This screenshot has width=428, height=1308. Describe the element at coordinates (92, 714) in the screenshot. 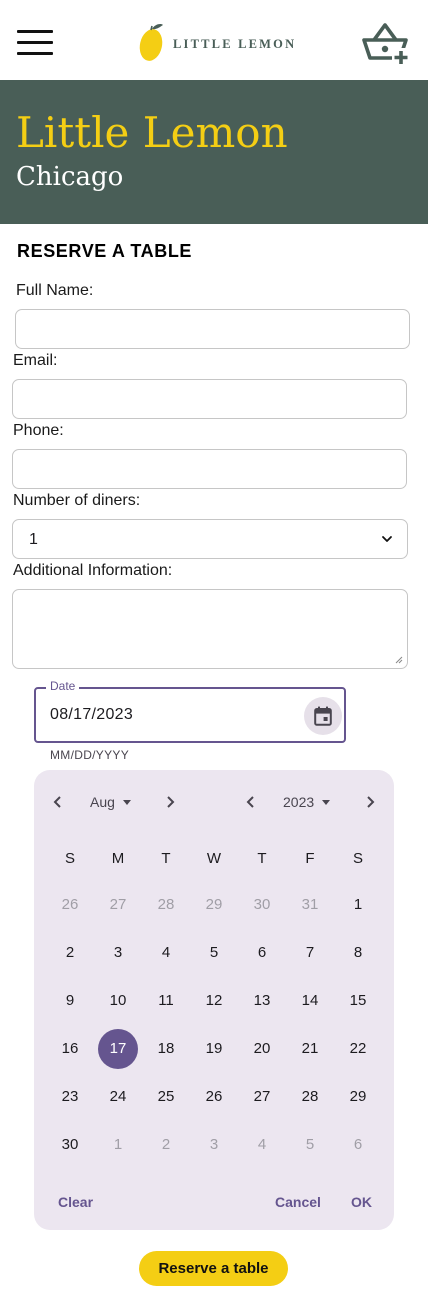

I see `date-value: 08/17/2023` at that location.